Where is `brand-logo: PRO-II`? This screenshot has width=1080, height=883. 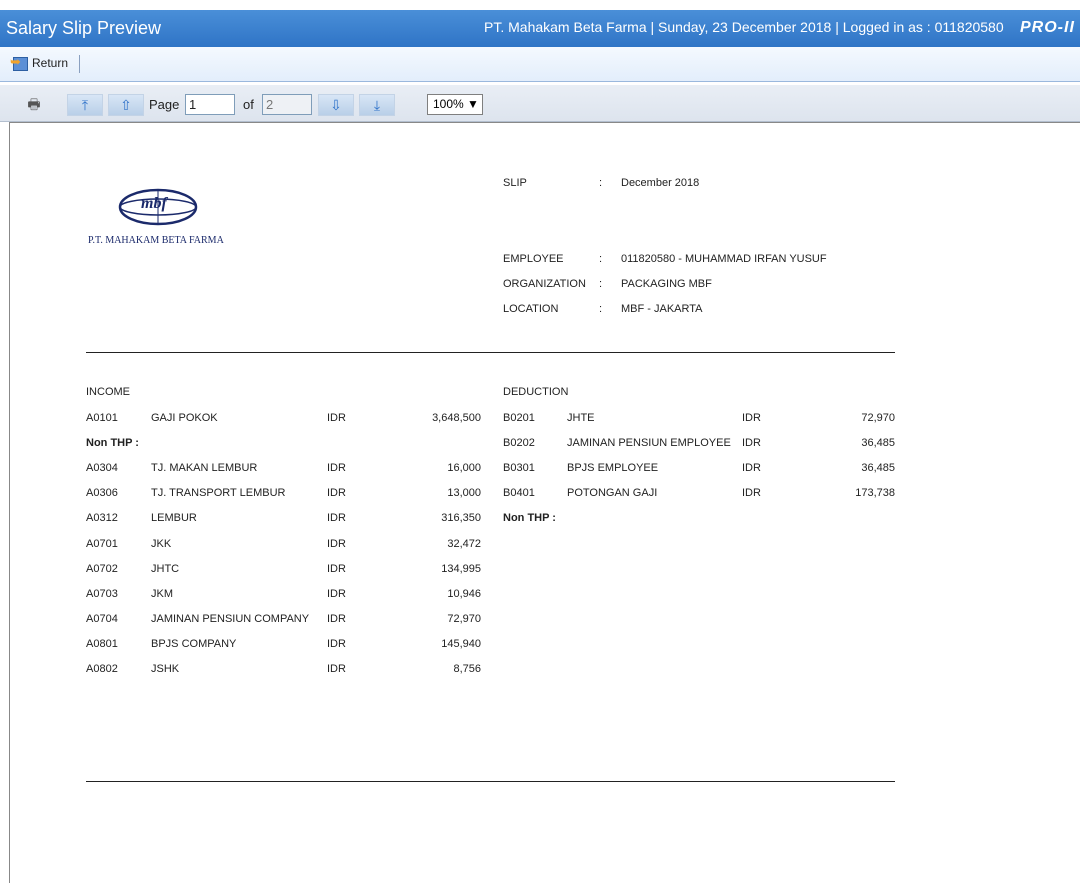
brand-logo: PRO-II is located at coordinates (1047, 27).